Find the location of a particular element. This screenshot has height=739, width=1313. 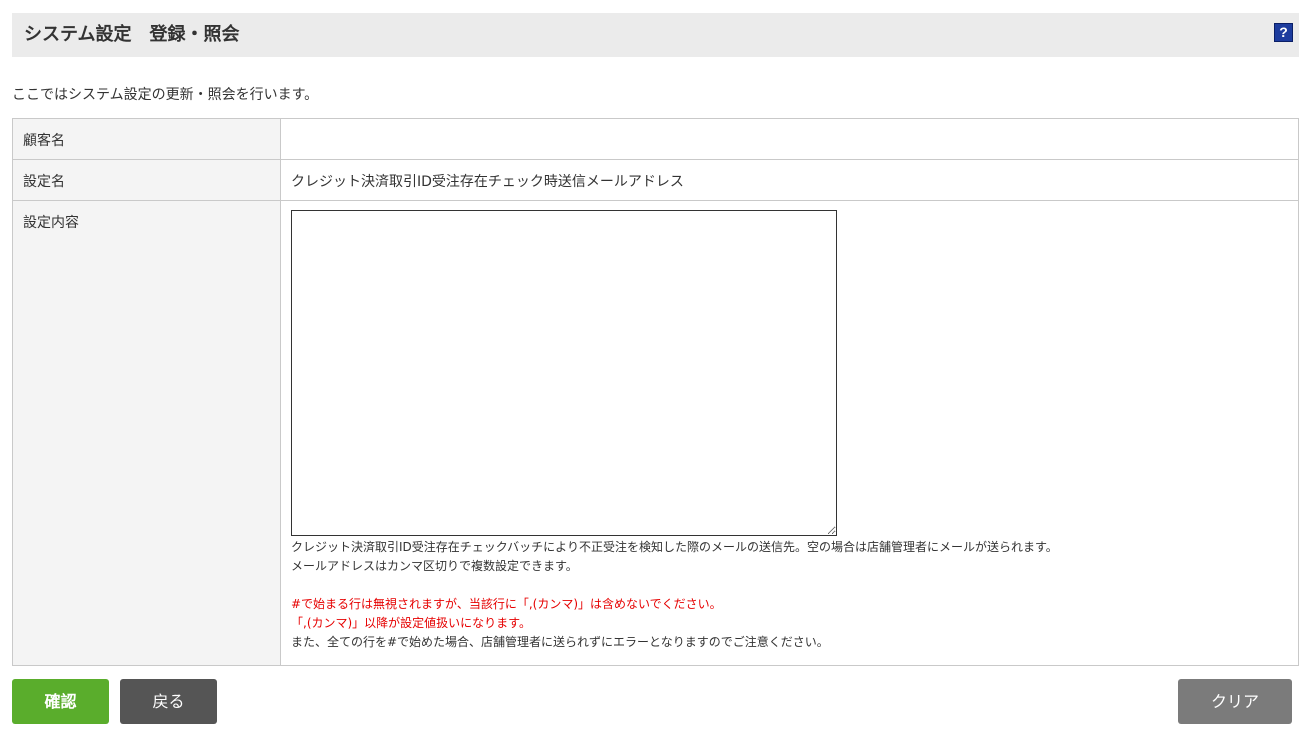

setting-name-value: クレジット決済取引ID受注存在チェック時送信メールアドレス is located at coordinates (789, 180).